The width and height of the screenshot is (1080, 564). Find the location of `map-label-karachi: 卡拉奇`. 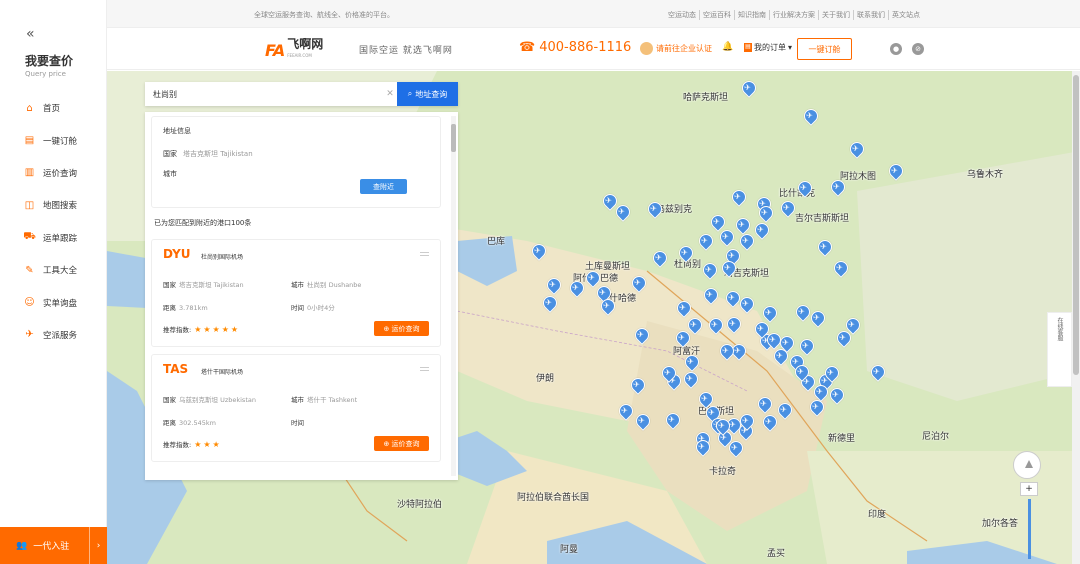

map-label-karachi: 卡拉奇 is located at coordinates (723, 472).